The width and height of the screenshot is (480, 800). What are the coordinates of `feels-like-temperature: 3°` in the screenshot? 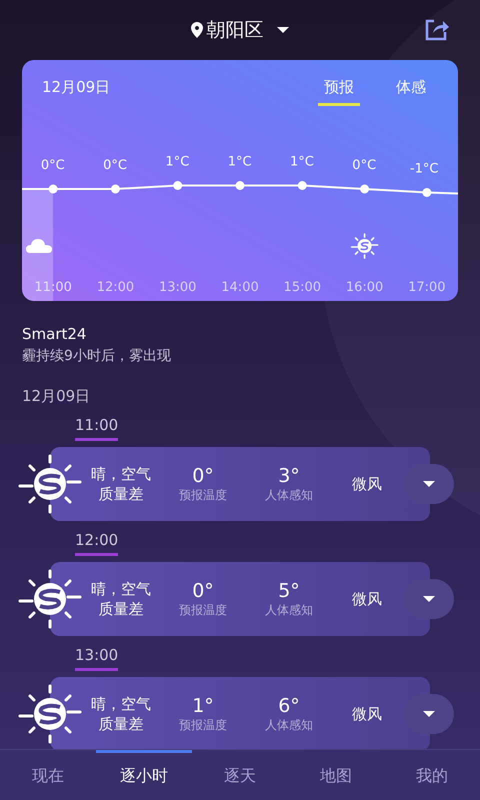 It's located at (289, 475).